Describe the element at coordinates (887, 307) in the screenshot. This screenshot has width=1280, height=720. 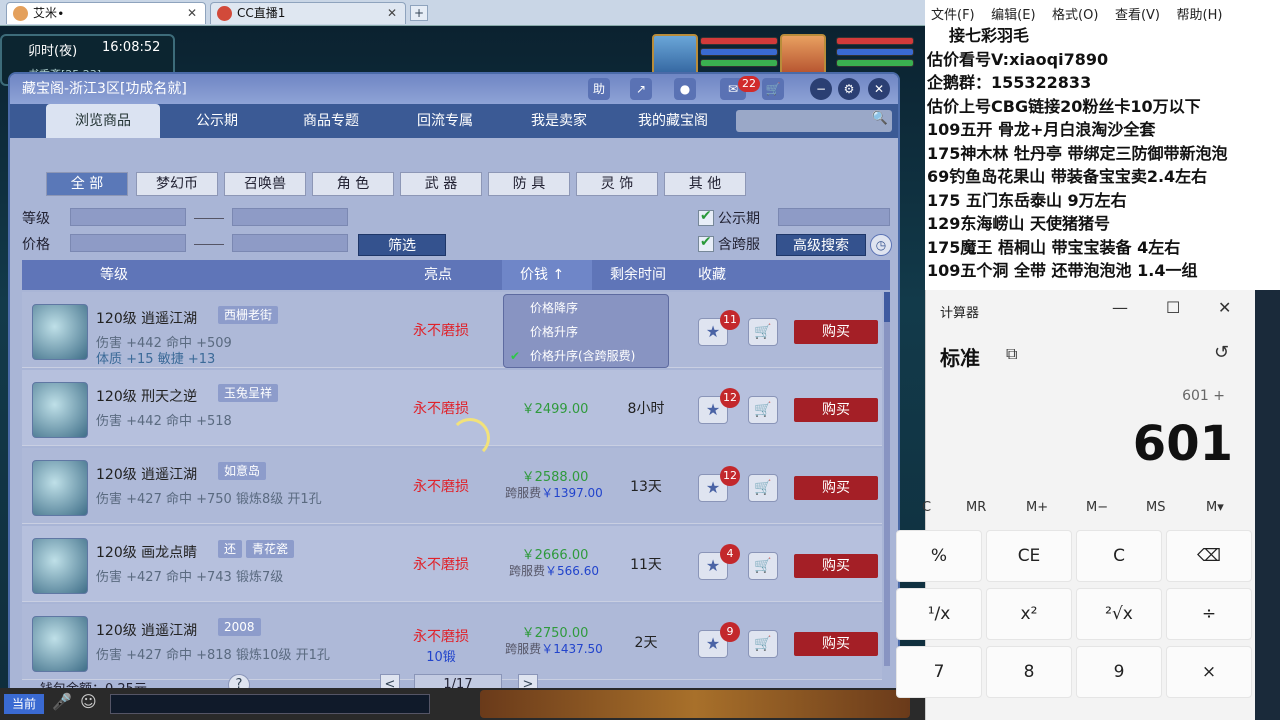
I see `scrollbar-thumb` at that location.